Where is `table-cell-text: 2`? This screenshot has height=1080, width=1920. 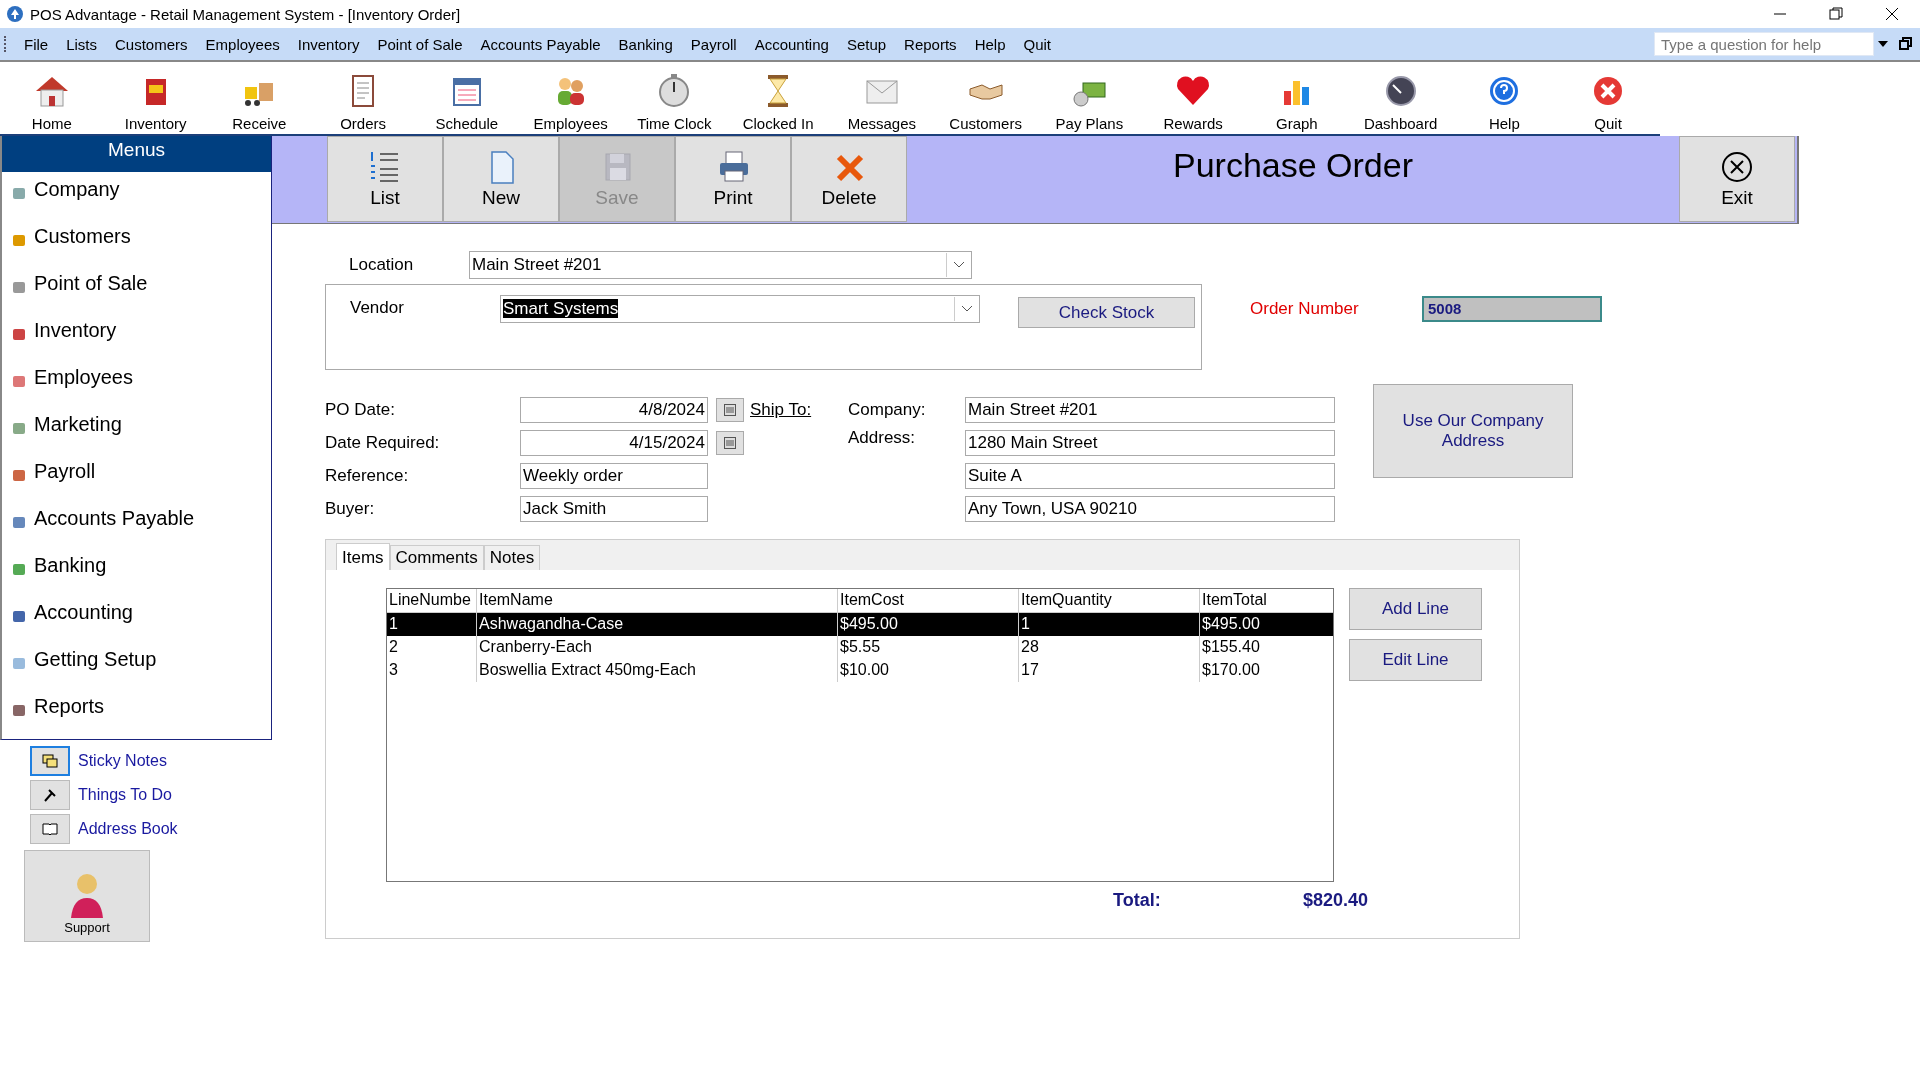
table-cell-text: 2 is located at coordinates (393, 647).